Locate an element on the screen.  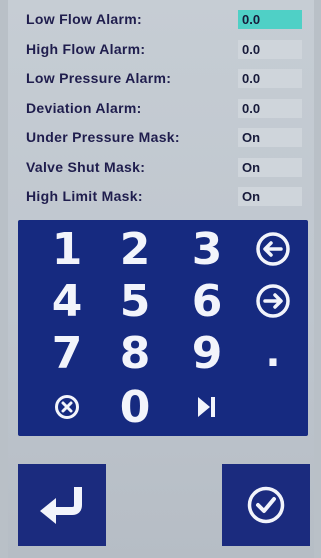
setting-row-high-flow-alarm: High Flow Alarm: 0.0 is located at coordinates (161, 51).